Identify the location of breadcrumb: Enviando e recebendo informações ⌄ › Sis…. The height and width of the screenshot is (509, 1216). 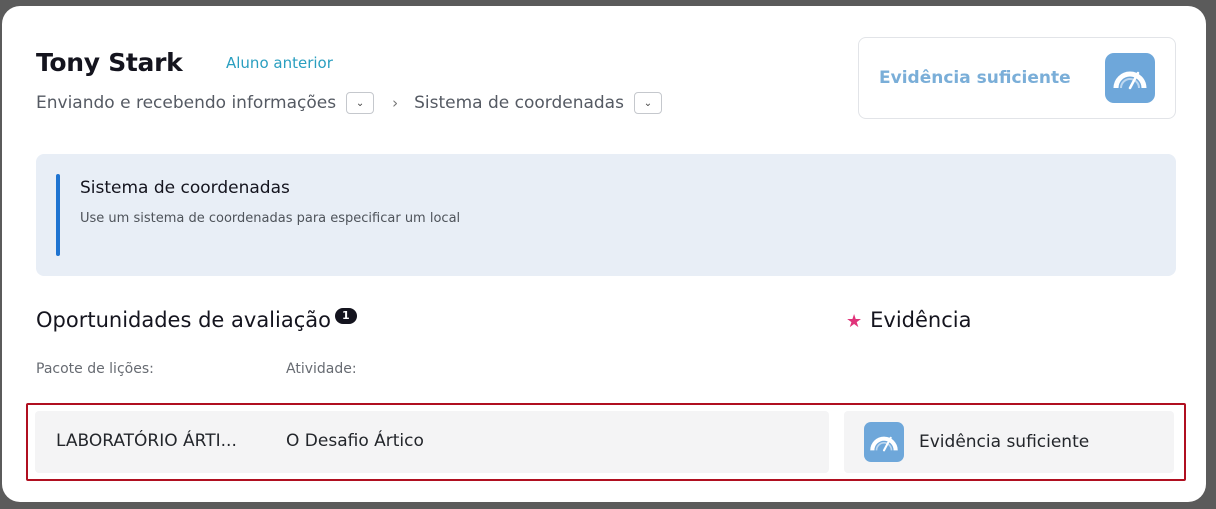
(349, 103).